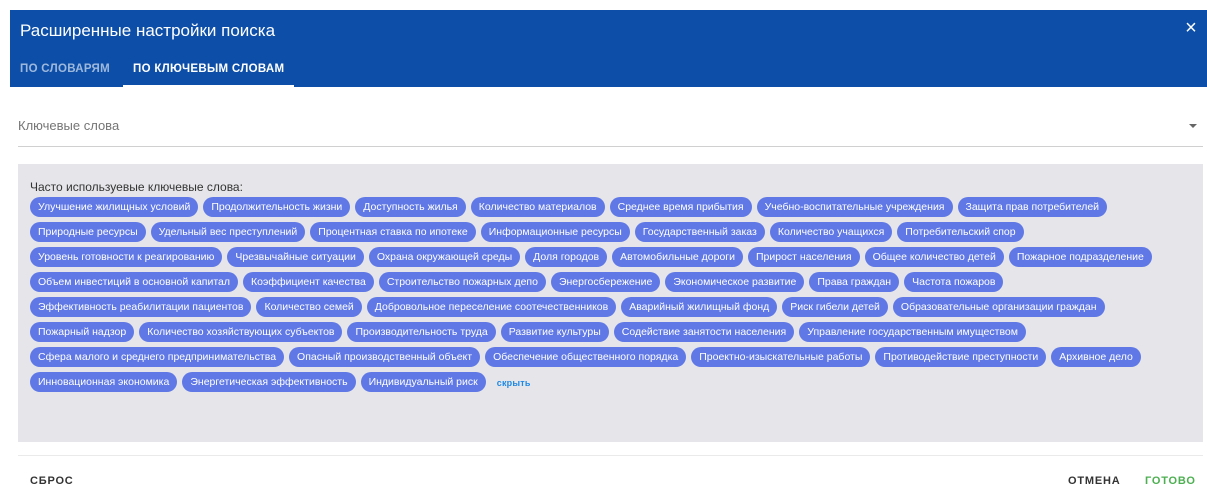 Image resolution: width=1207 pixels, height=497 pixels. What do you see at coordinates (423, 382) in the screenshot?
I see `keyword-chip: Индивидуальный риск` at bounding box center [423, 382].